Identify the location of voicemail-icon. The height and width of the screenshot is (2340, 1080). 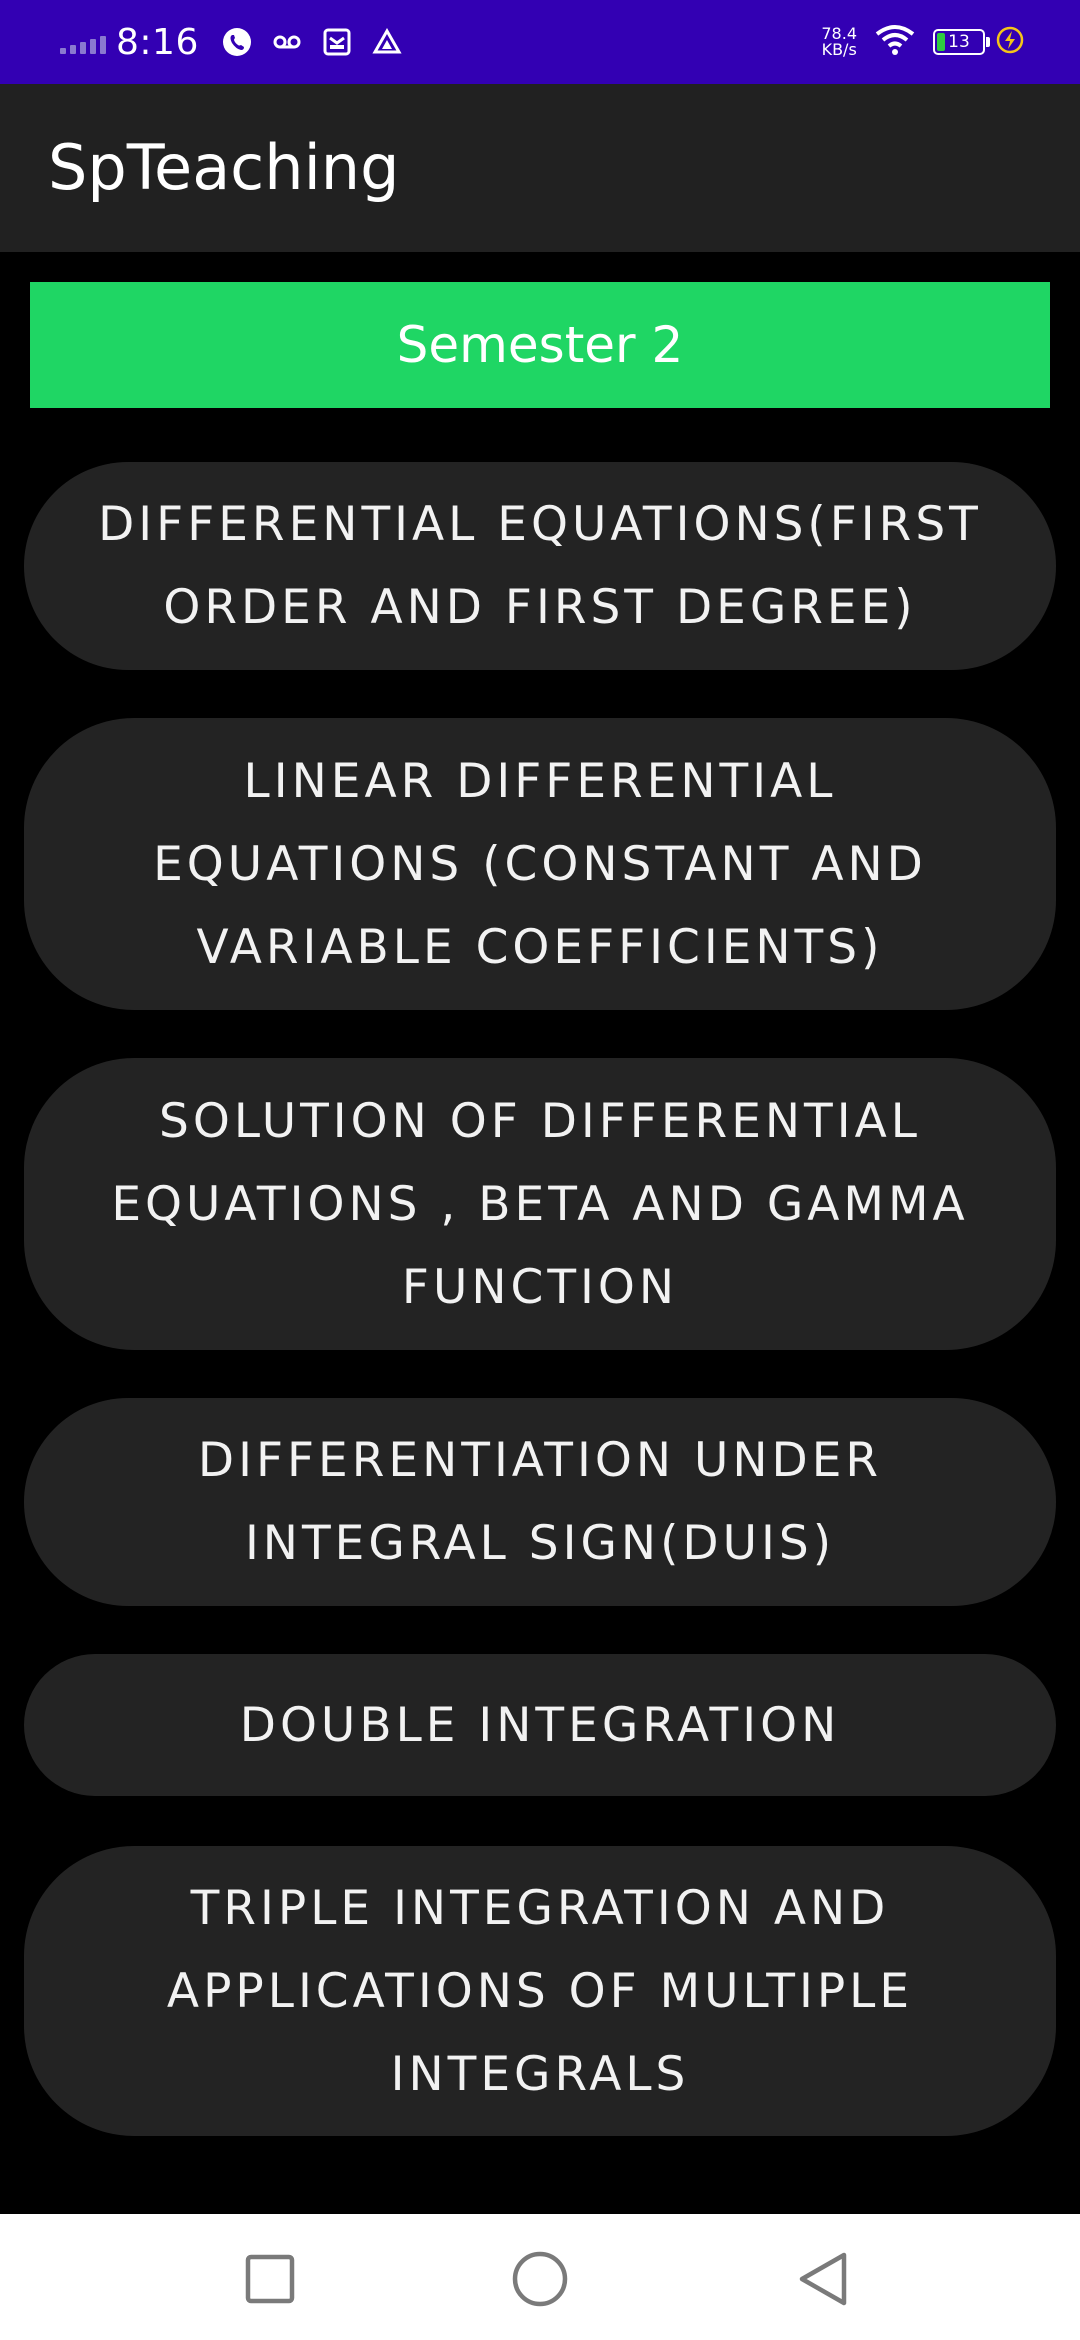
(287, 42).